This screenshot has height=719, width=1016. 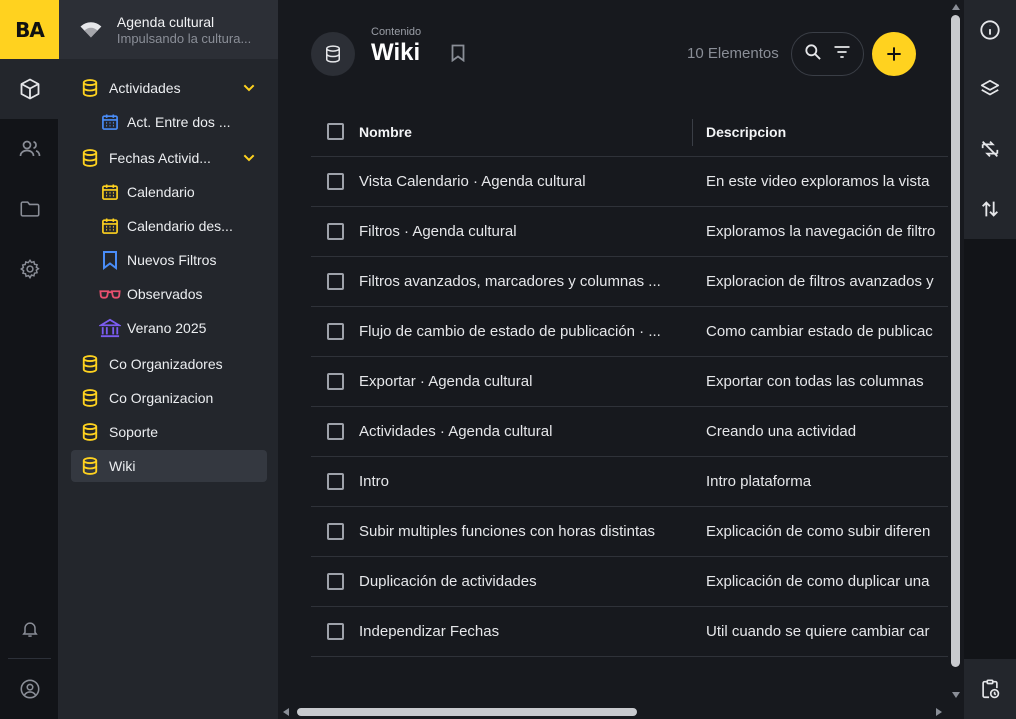 I want to click on info-button, so click(x=990, y=30).